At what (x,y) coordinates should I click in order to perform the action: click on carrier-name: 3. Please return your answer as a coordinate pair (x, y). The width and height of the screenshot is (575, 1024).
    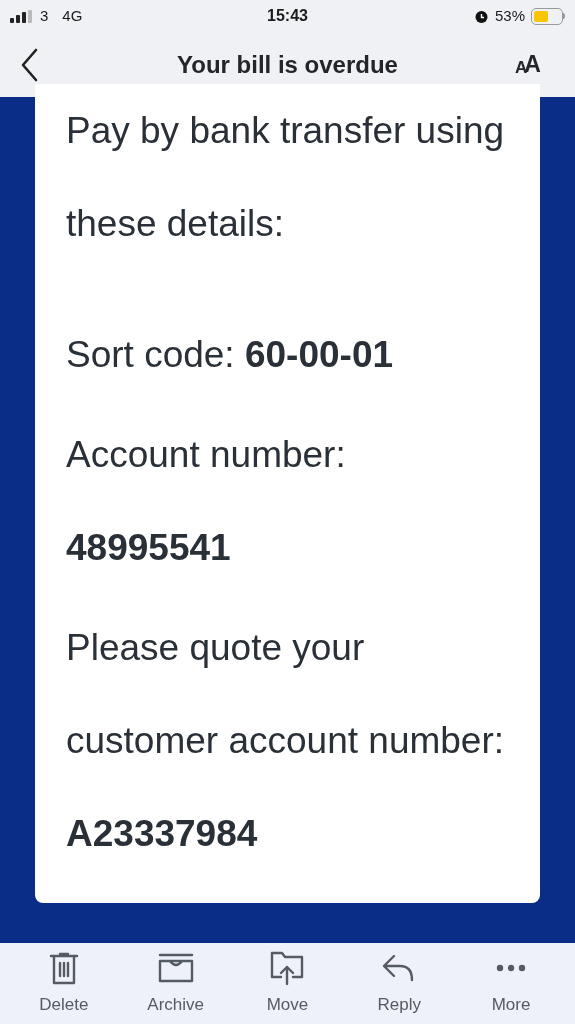
    Looking at the image, I should click on (44, 15).